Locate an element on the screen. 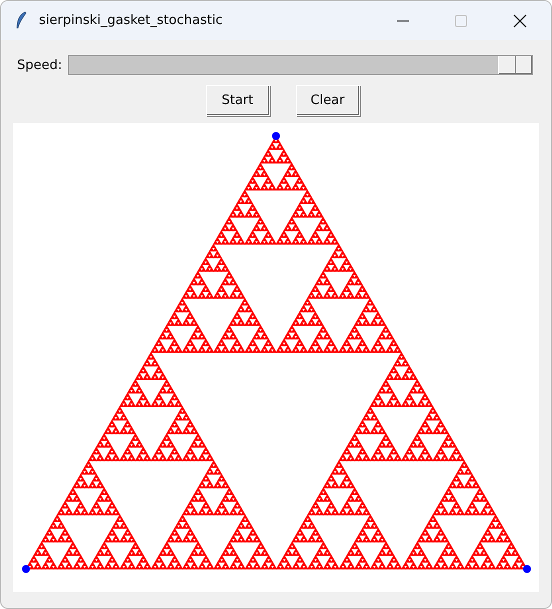  slider-thumb is located at coordinates (515, 65).